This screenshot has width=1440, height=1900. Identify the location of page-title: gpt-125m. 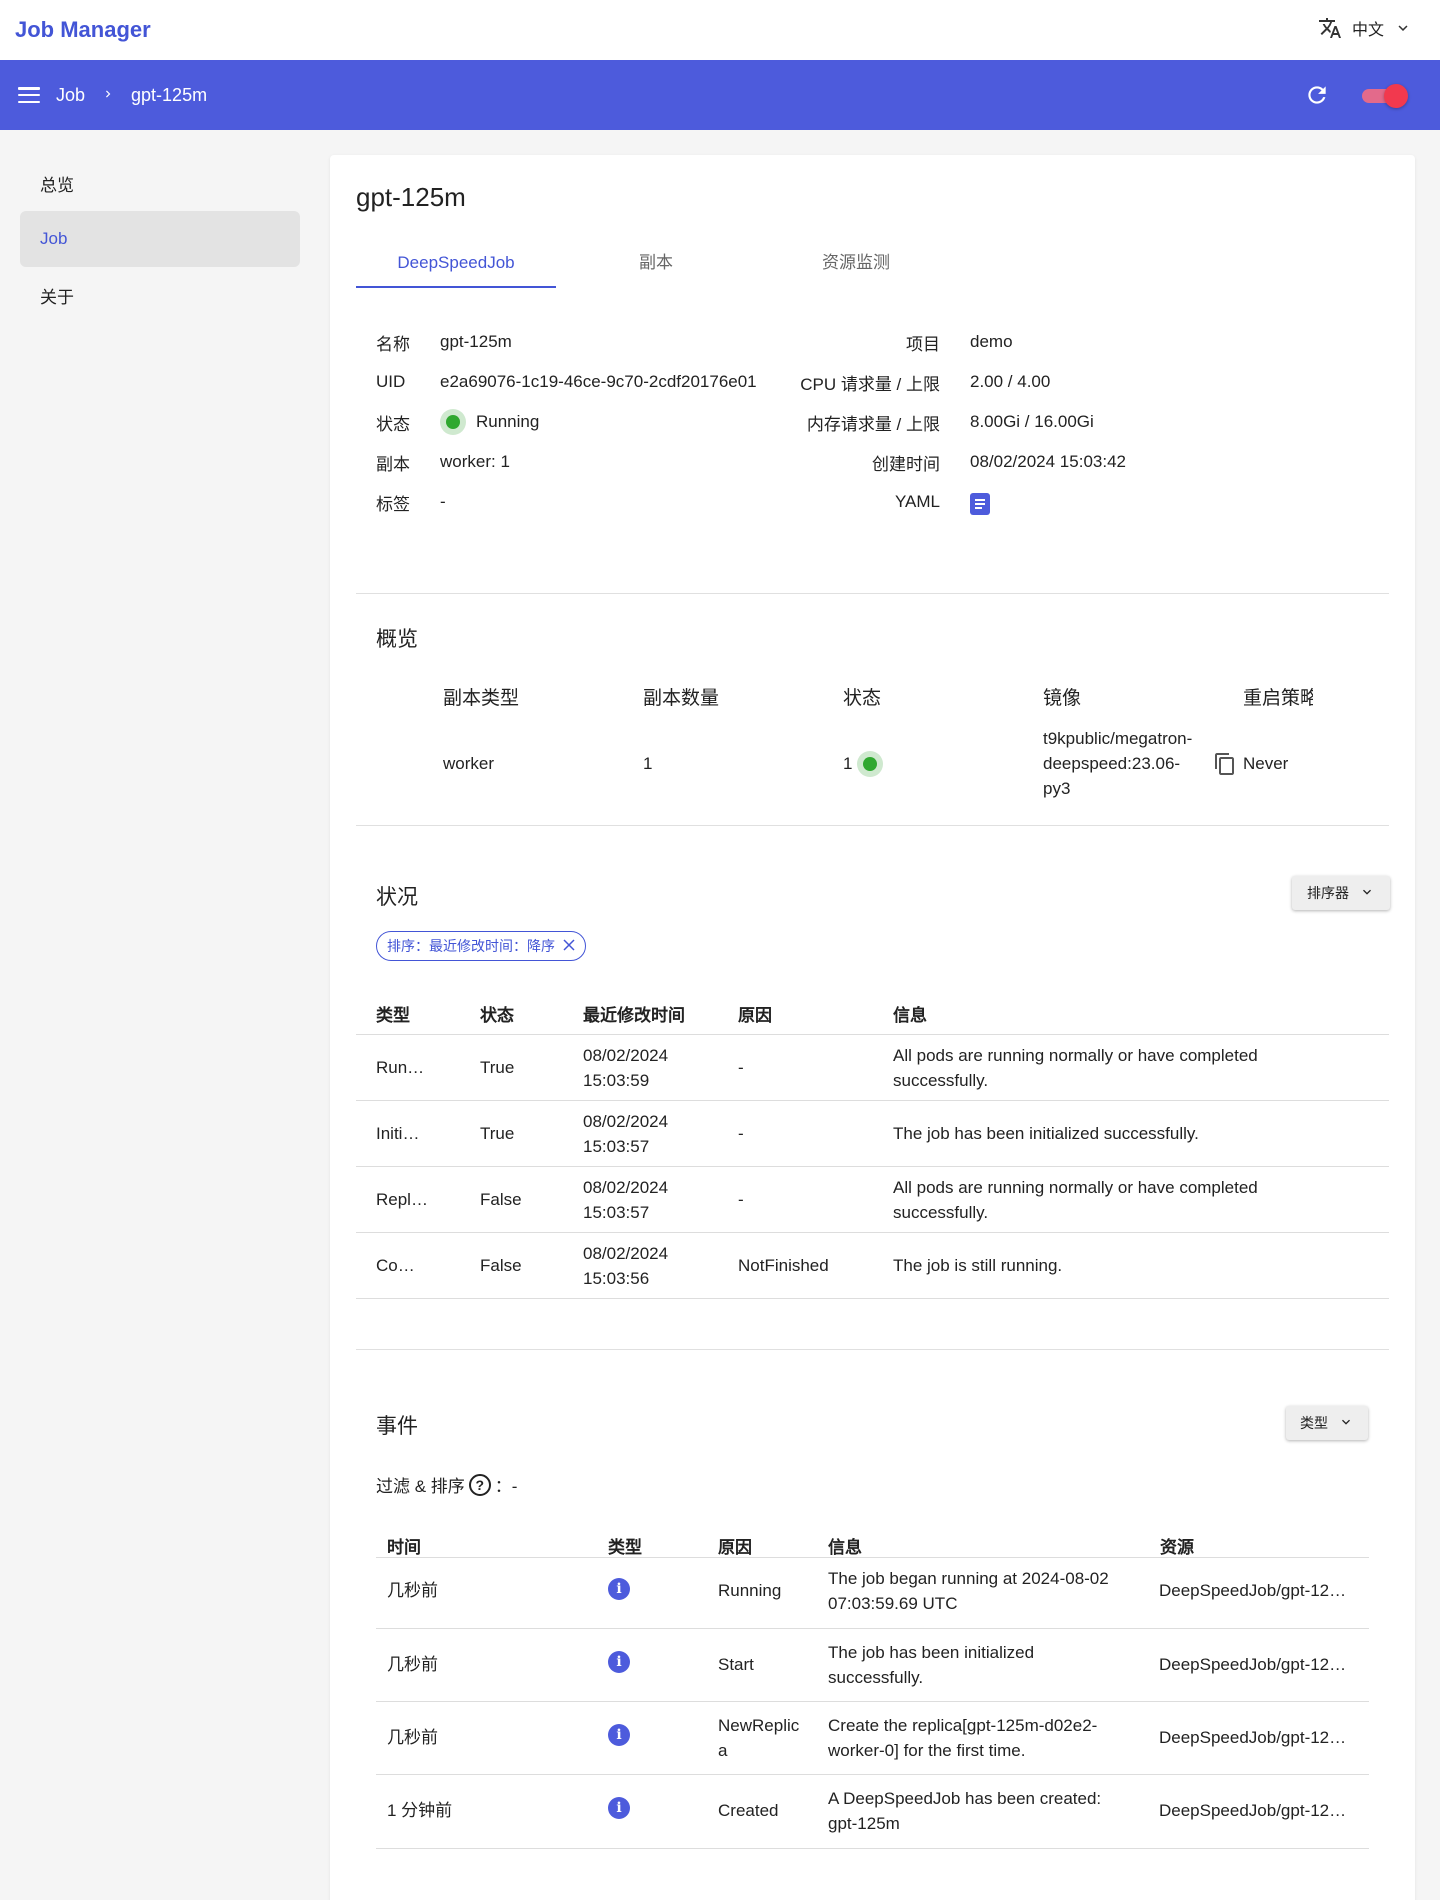
(411, 197).